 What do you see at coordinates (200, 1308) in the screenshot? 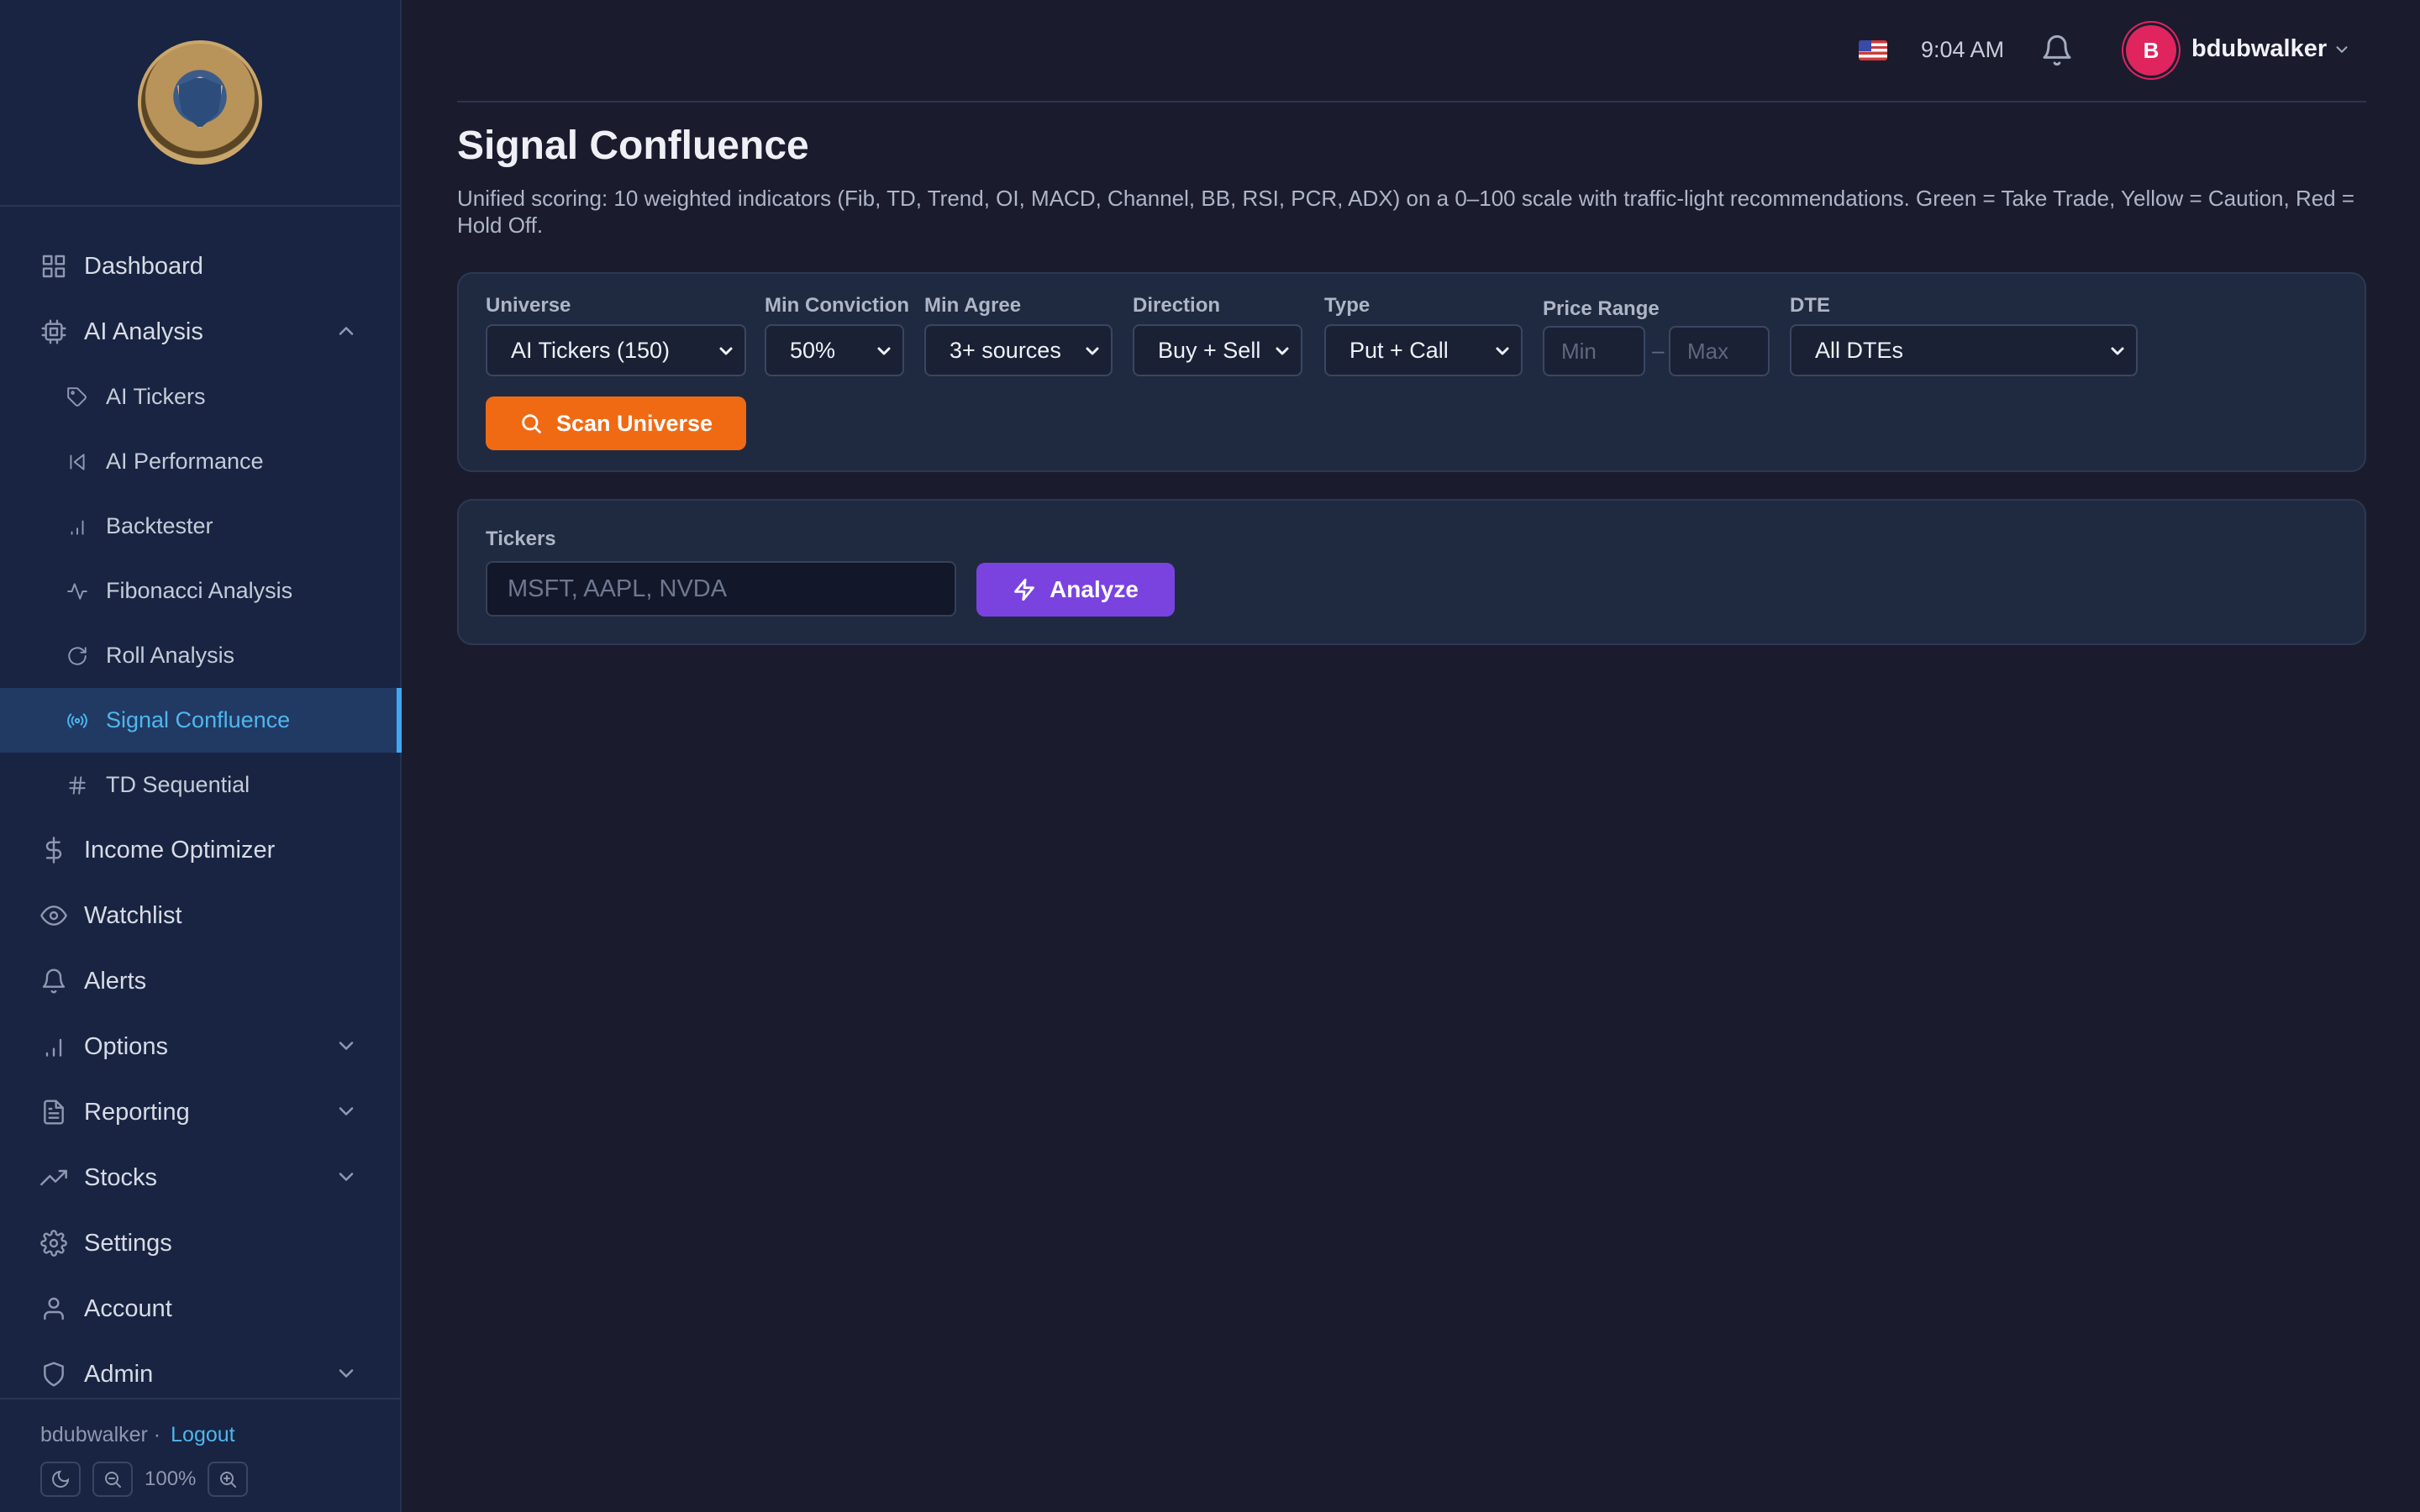
I see `sidebar-item-account: Account` at bounding box center [200, 1308].